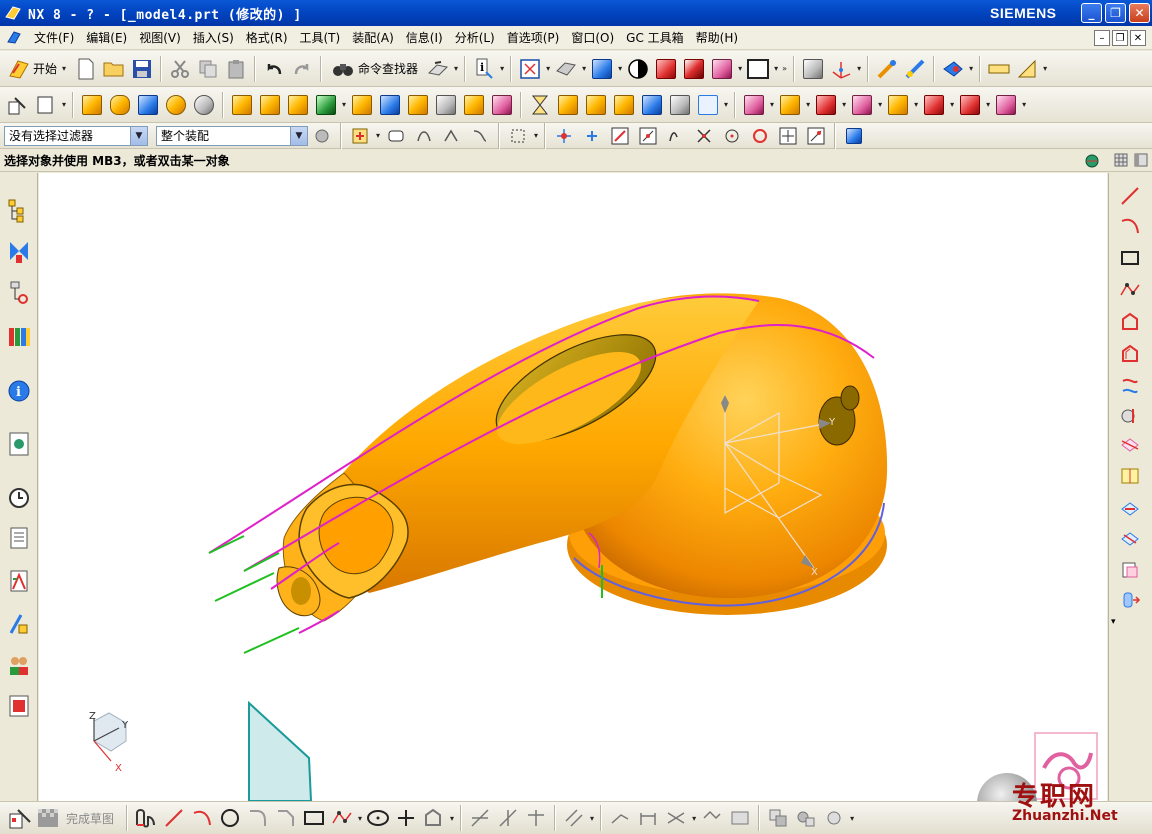  What do you see at coordinates (320, 37) in the screenshot?
I see `menu-tools: 工具(T)` at bounding box center [320, 37].